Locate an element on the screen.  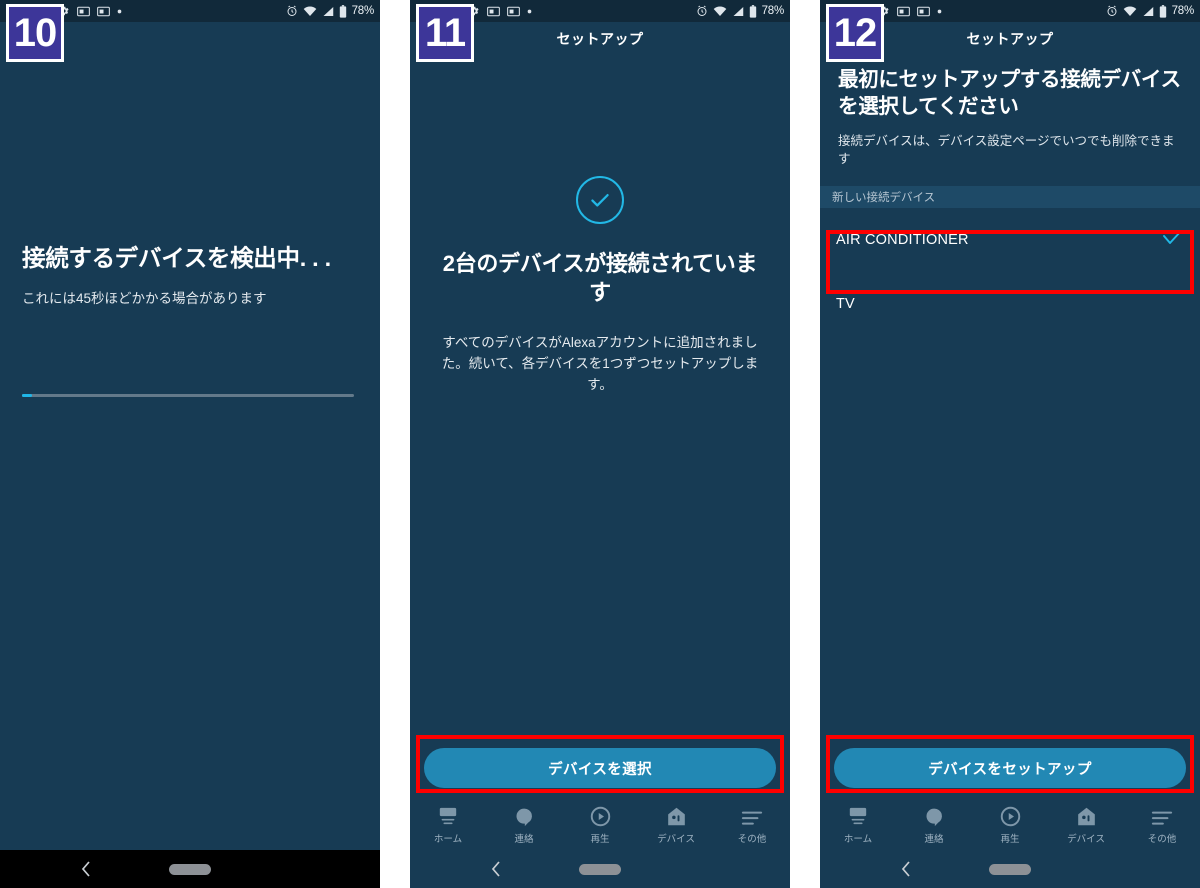
page-title: 接続するデバイスを検出中. . . is located at coordinates (176, 258).